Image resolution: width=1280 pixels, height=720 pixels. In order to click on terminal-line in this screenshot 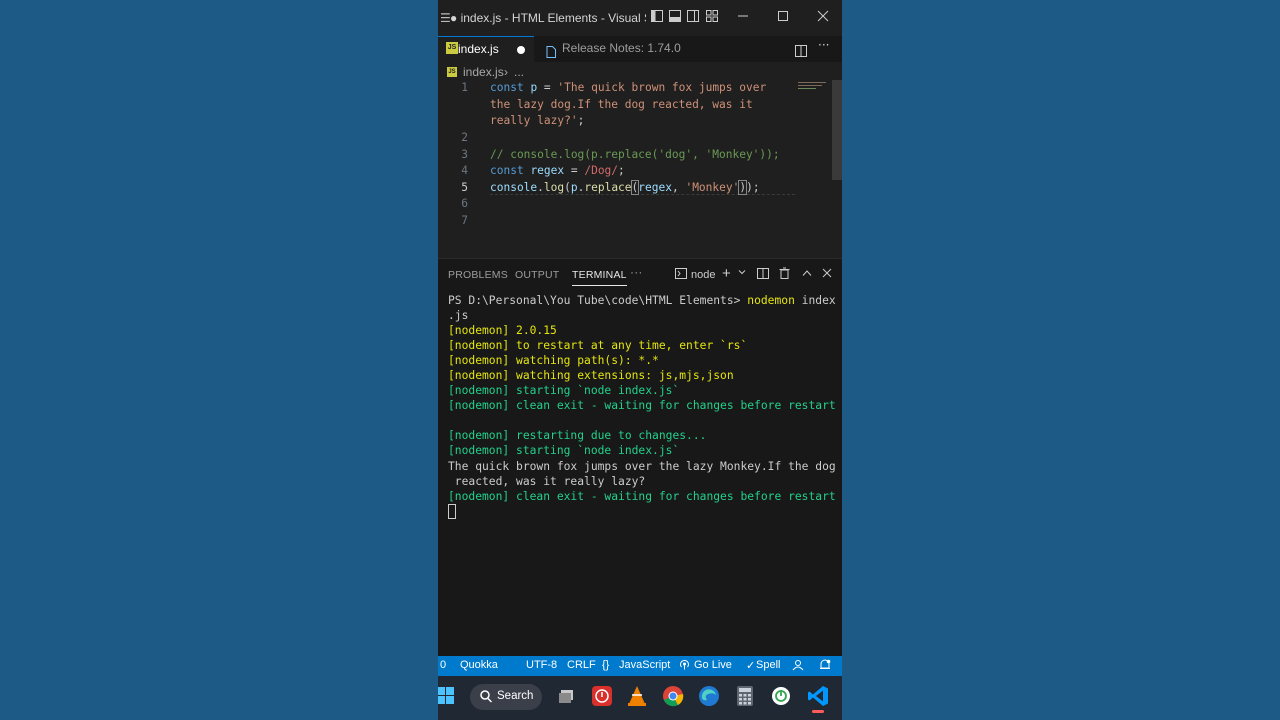, I will do `click(644, 512)`.